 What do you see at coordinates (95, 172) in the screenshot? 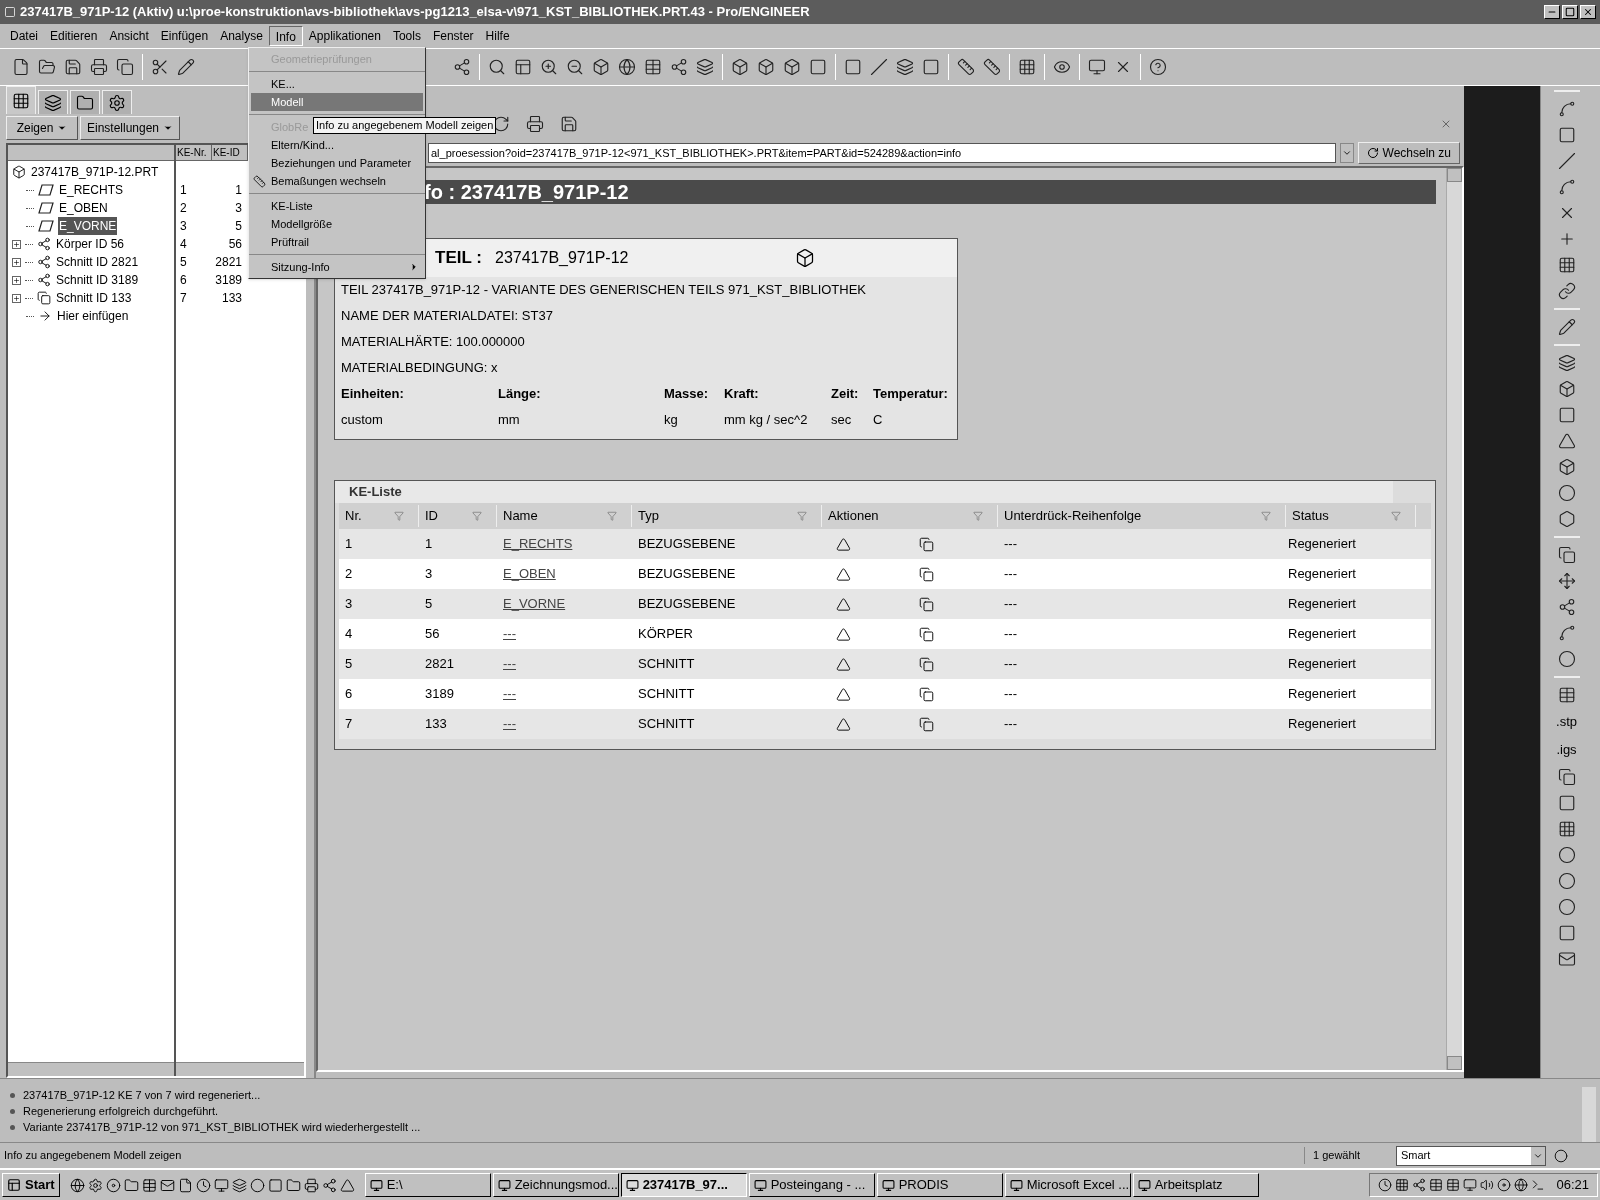
I see `tree-item: 237417B_971P-12.PRT` at bounding box center [95, 172].